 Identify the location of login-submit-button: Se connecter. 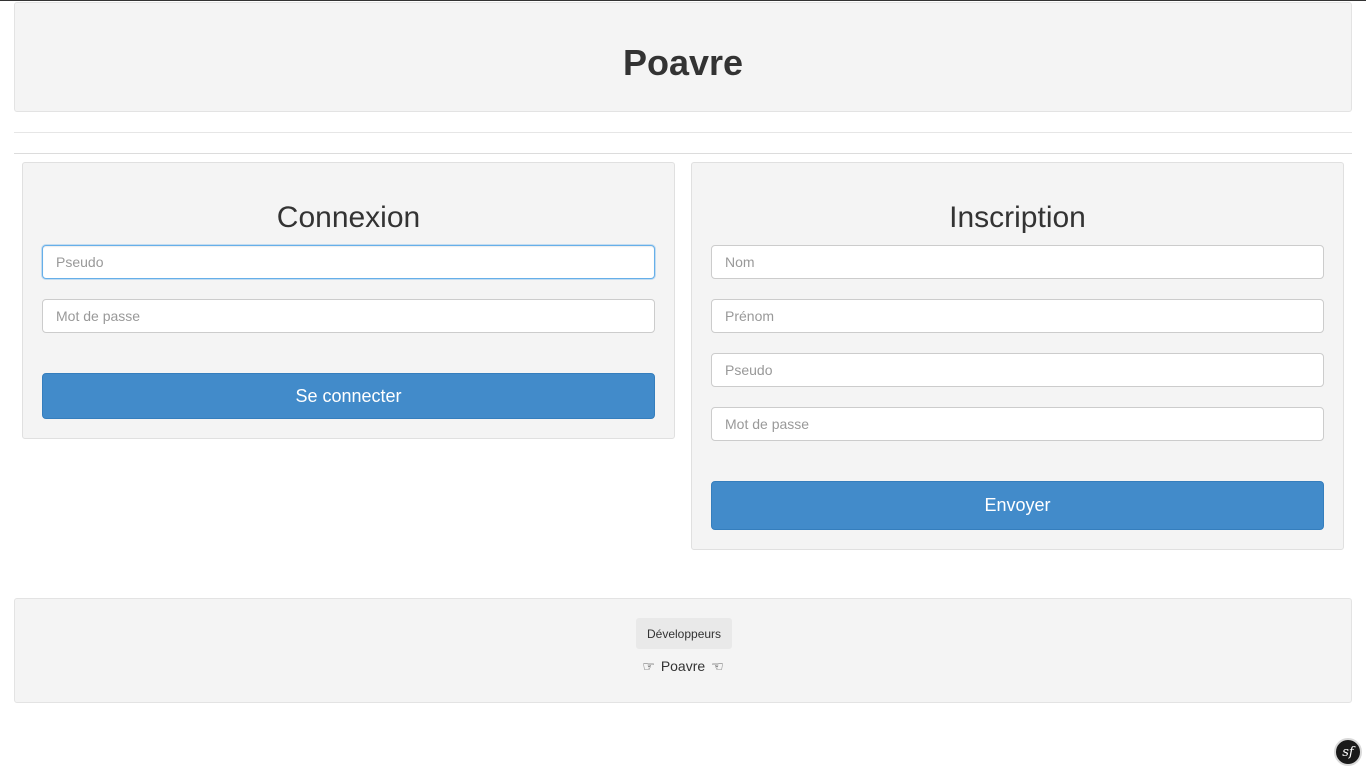
(348, 396).